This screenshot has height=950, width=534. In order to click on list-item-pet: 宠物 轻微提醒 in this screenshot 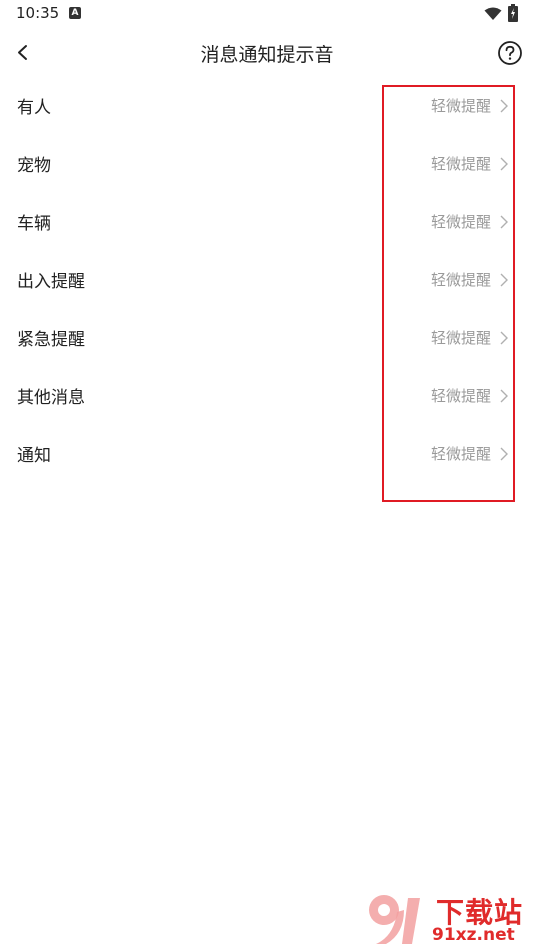, I will do `click(267, 163)`.